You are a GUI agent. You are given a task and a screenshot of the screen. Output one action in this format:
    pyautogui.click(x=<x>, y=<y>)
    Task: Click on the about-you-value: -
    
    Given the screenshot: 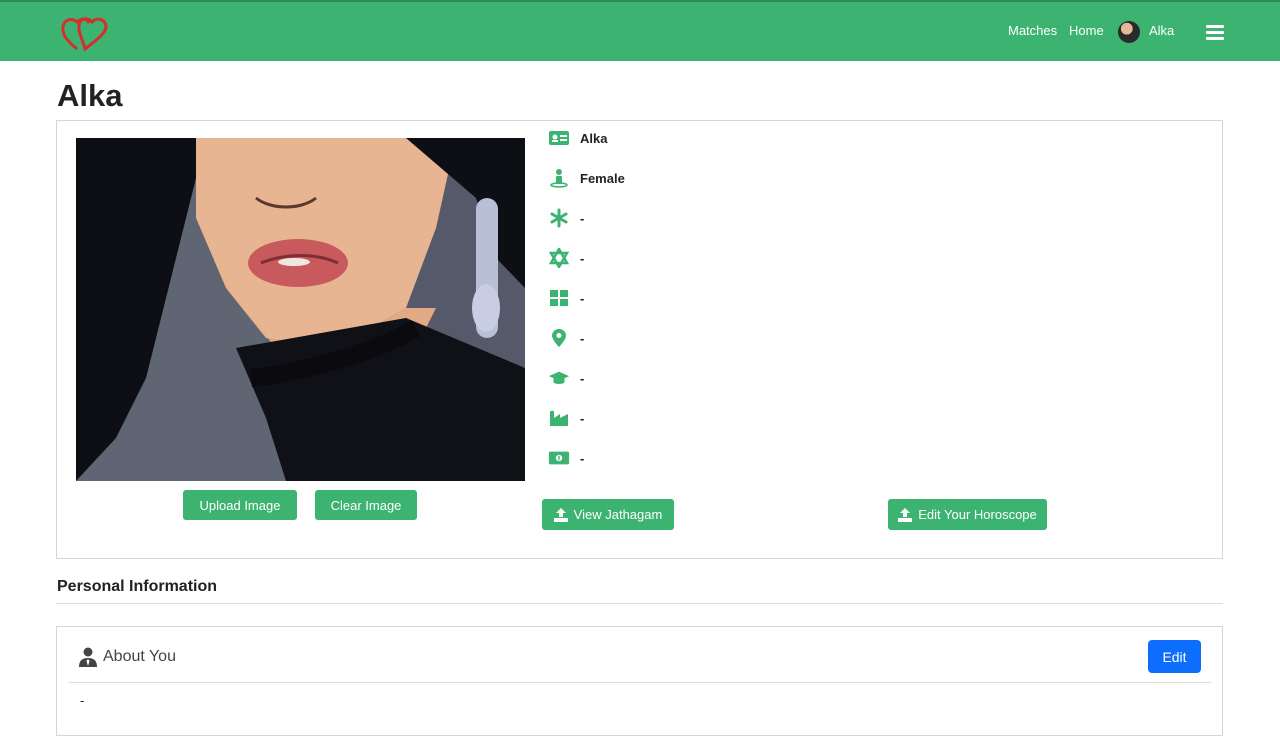 What is the action you would take?
    pyautogui.click(x=82, y=700)
    